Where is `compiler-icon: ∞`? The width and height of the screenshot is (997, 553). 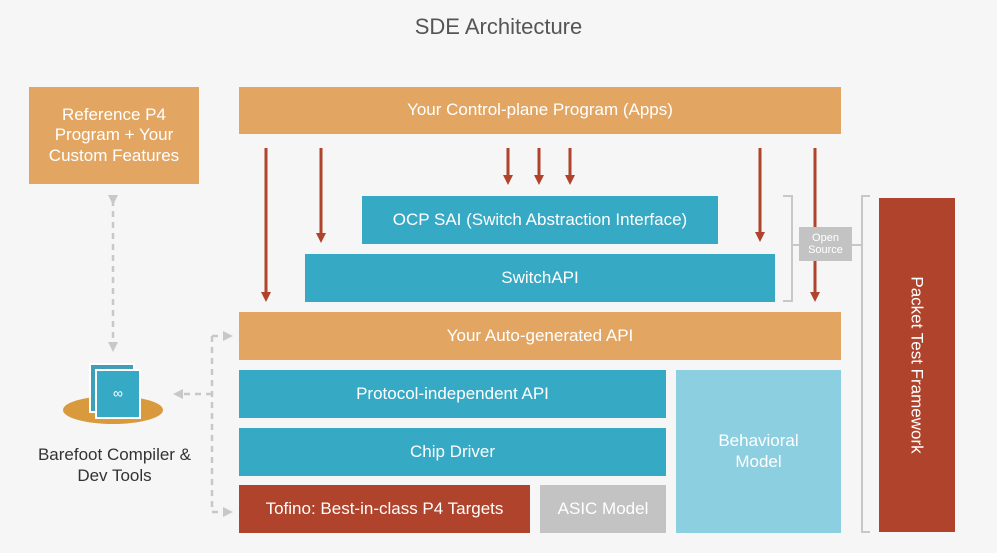
compiler-icon: ∞ is located at coordinates (113, 393).